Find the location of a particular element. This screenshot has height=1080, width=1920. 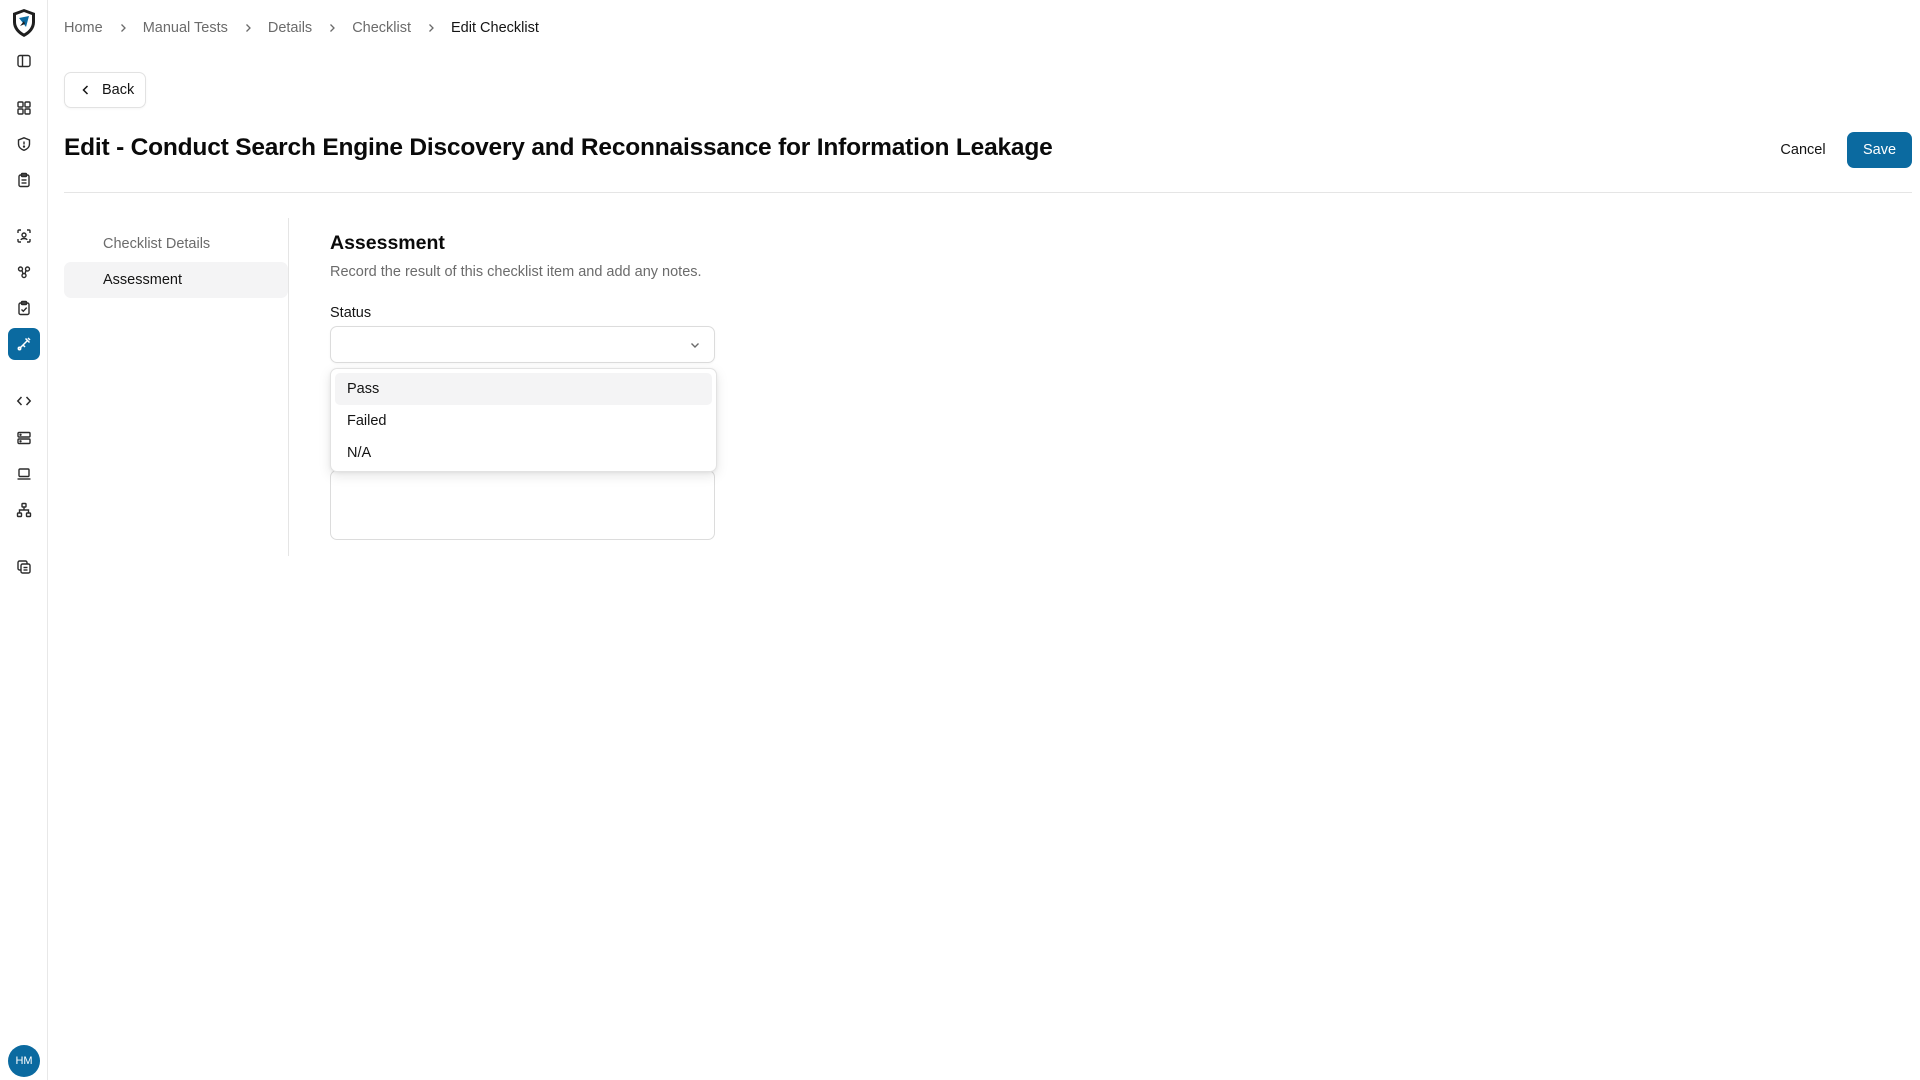

copy-icon is located at coordinates (24, 567).